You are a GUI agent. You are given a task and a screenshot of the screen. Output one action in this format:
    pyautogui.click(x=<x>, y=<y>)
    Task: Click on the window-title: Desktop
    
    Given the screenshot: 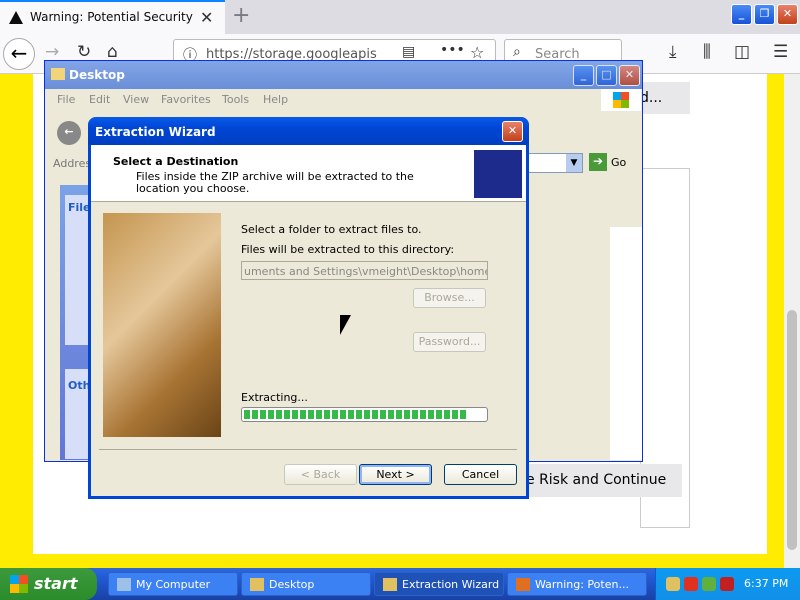 What is the action you would take?
    pyautogui.click(x=97, y=75)
    